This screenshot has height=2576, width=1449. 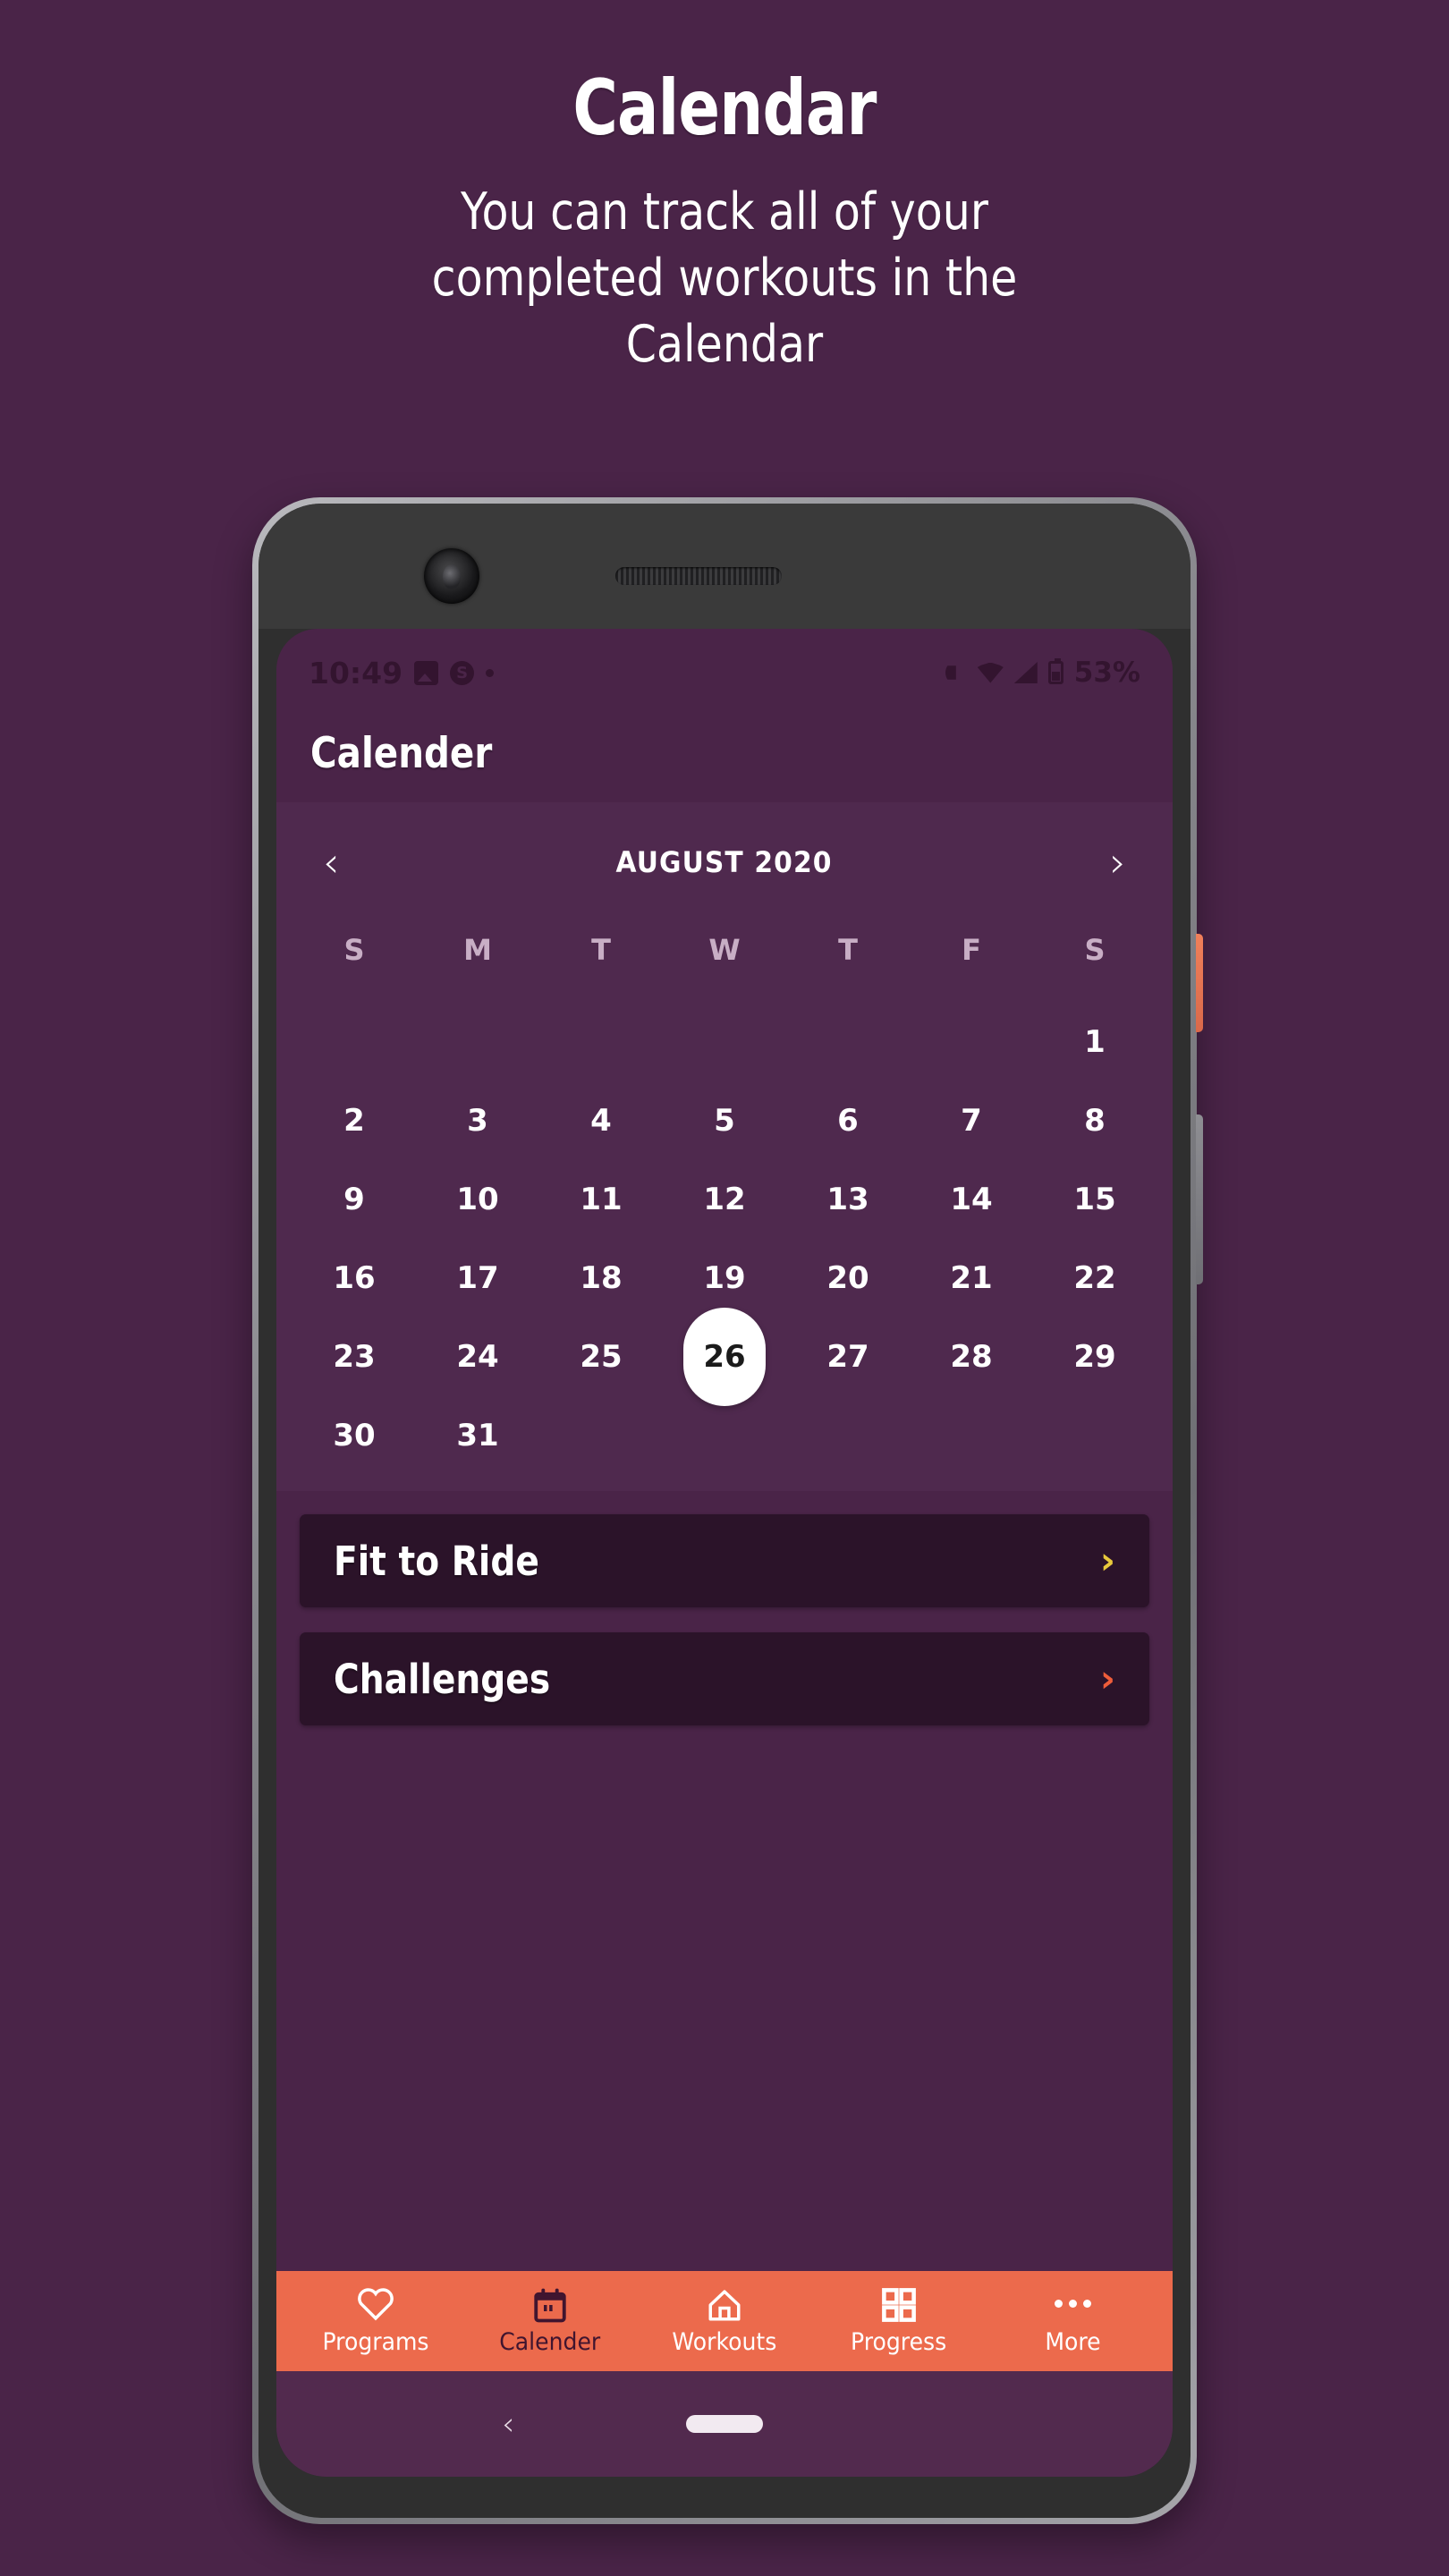 What do you see at coordinates (1118, 862) in the screenshot?
I see `next-month-button: ›` at bounding box center [1118, 862].